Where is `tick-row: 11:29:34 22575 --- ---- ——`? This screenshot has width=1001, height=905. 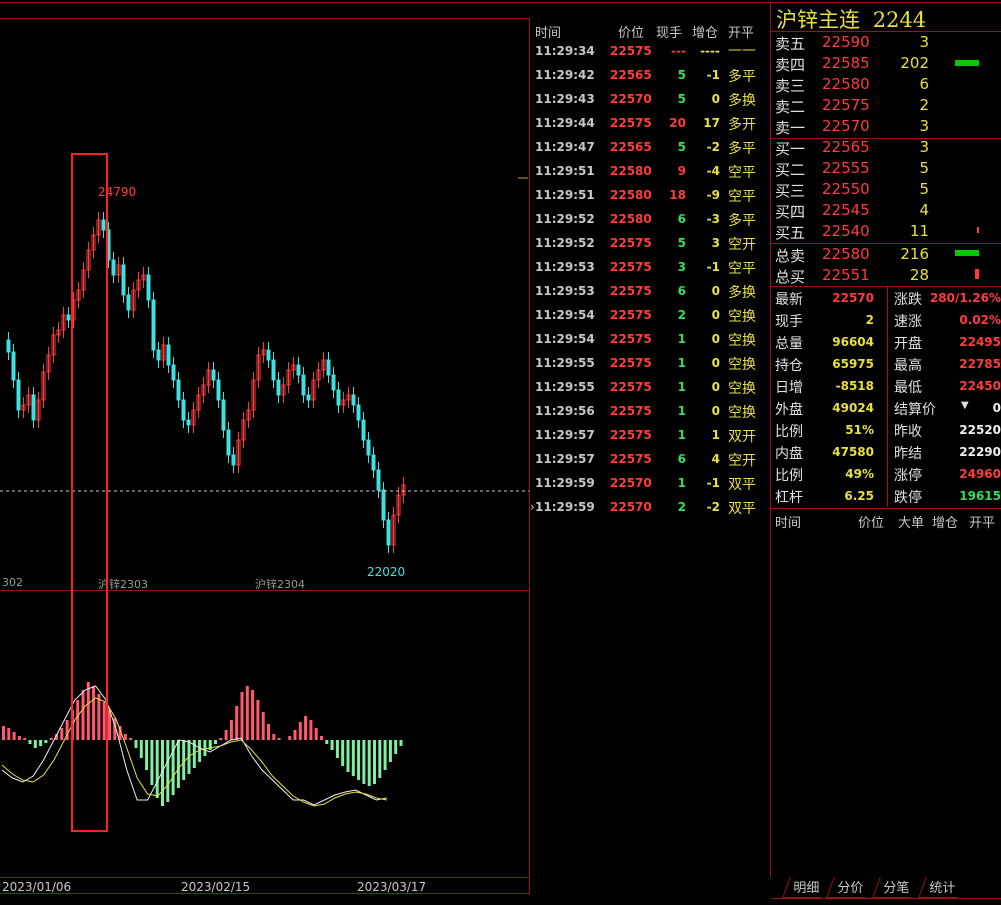 tick-row: 11:29:34 22575 --- ---- —— is located at coordinates (650, 54).